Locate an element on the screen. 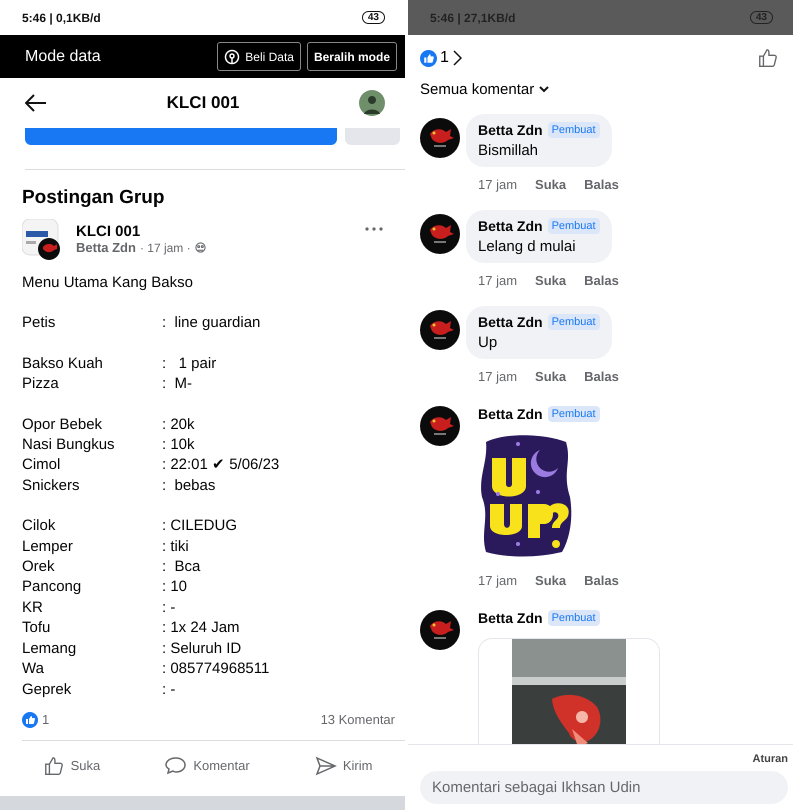 The height and width of the screenshot is (810, 793). menu-label: Wa is located at coordinates (33, 669).